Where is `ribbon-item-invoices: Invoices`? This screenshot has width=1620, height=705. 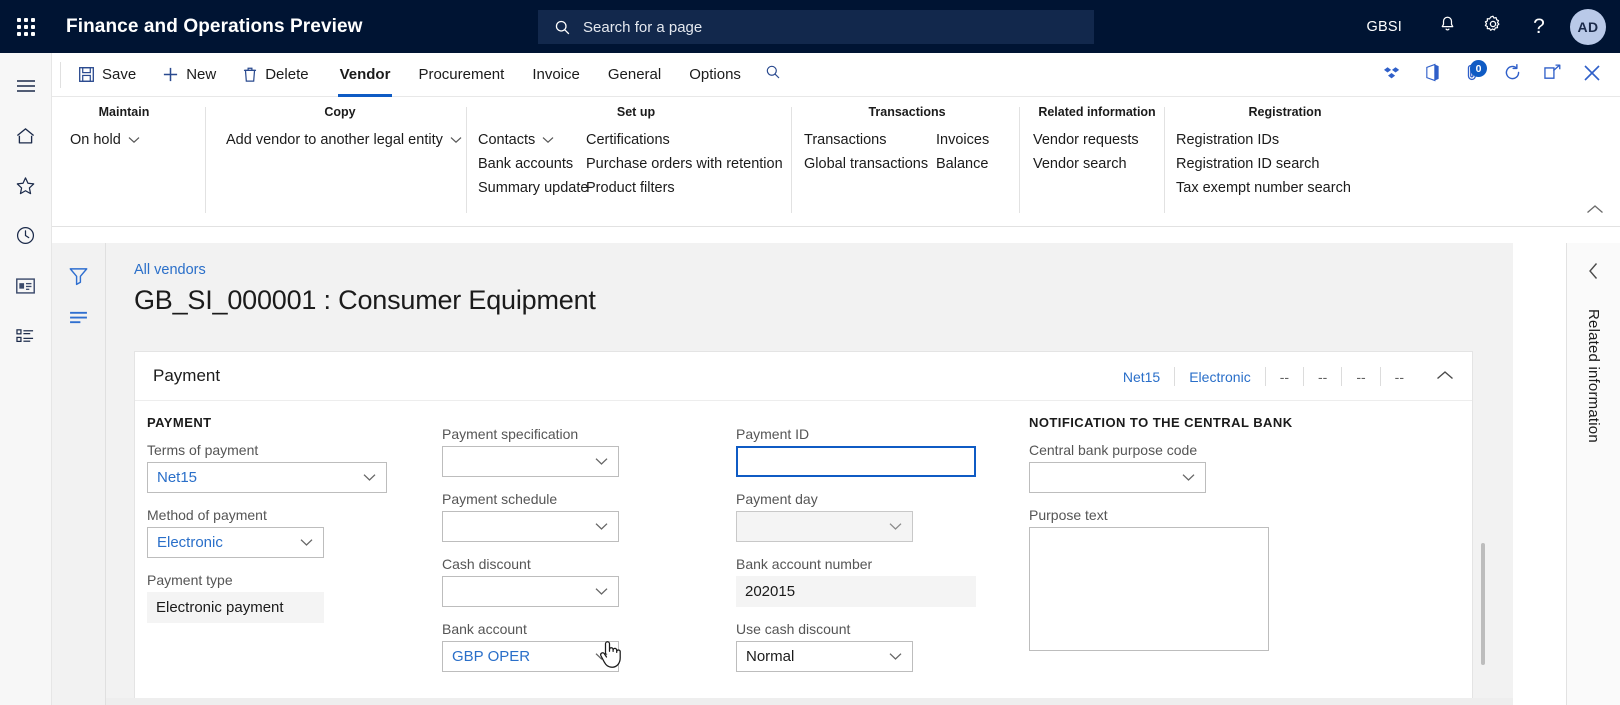
ribbon-item-invoices: Invoices is located at coordinates (964, 140).